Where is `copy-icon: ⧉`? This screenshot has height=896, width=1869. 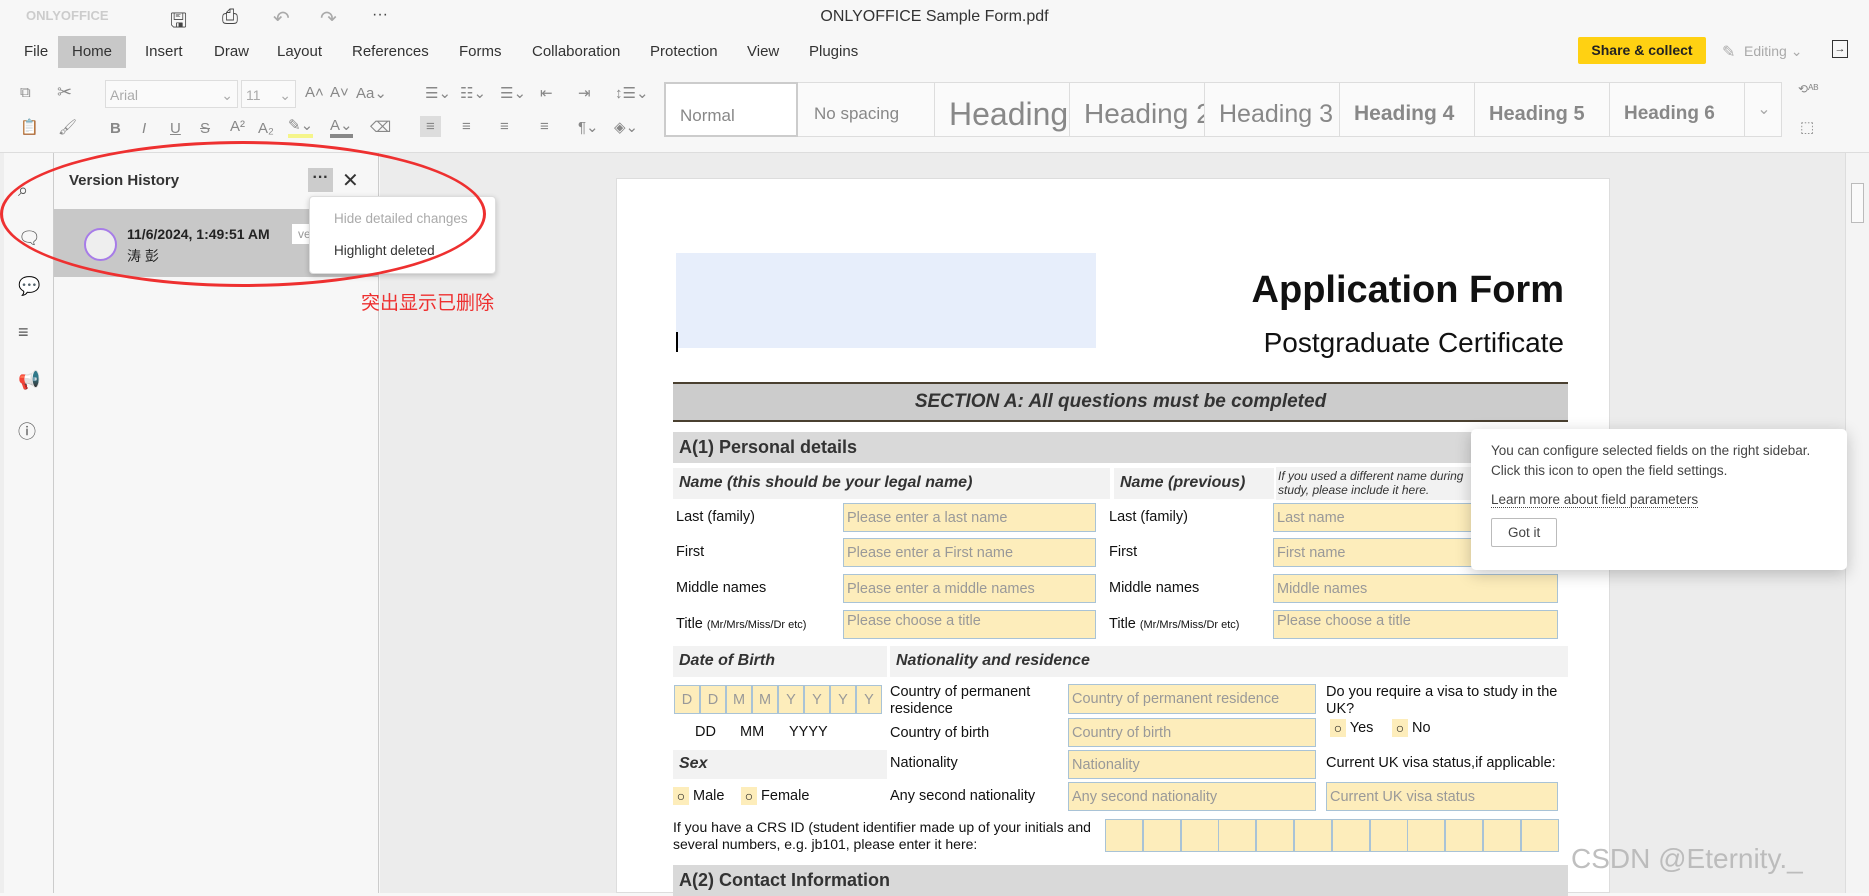 copy-icon: ⧉ is located at coordinates (25, 92).